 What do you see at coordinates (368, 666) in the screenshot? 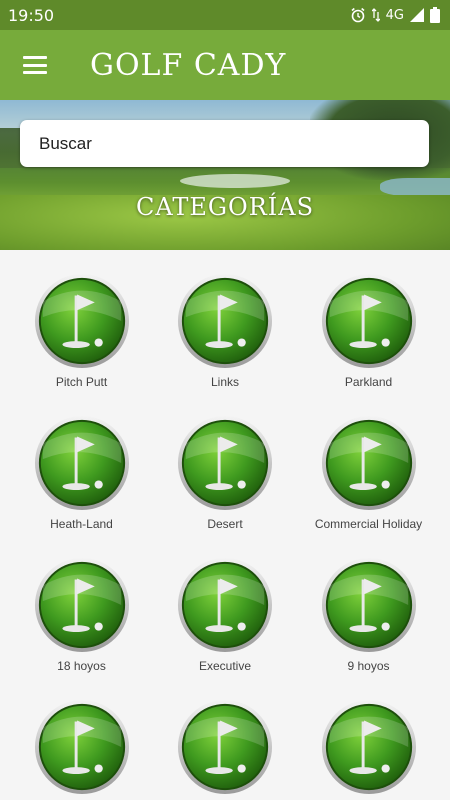
I see `category-label: 9 hoyos` at bounding box center [368, 666].